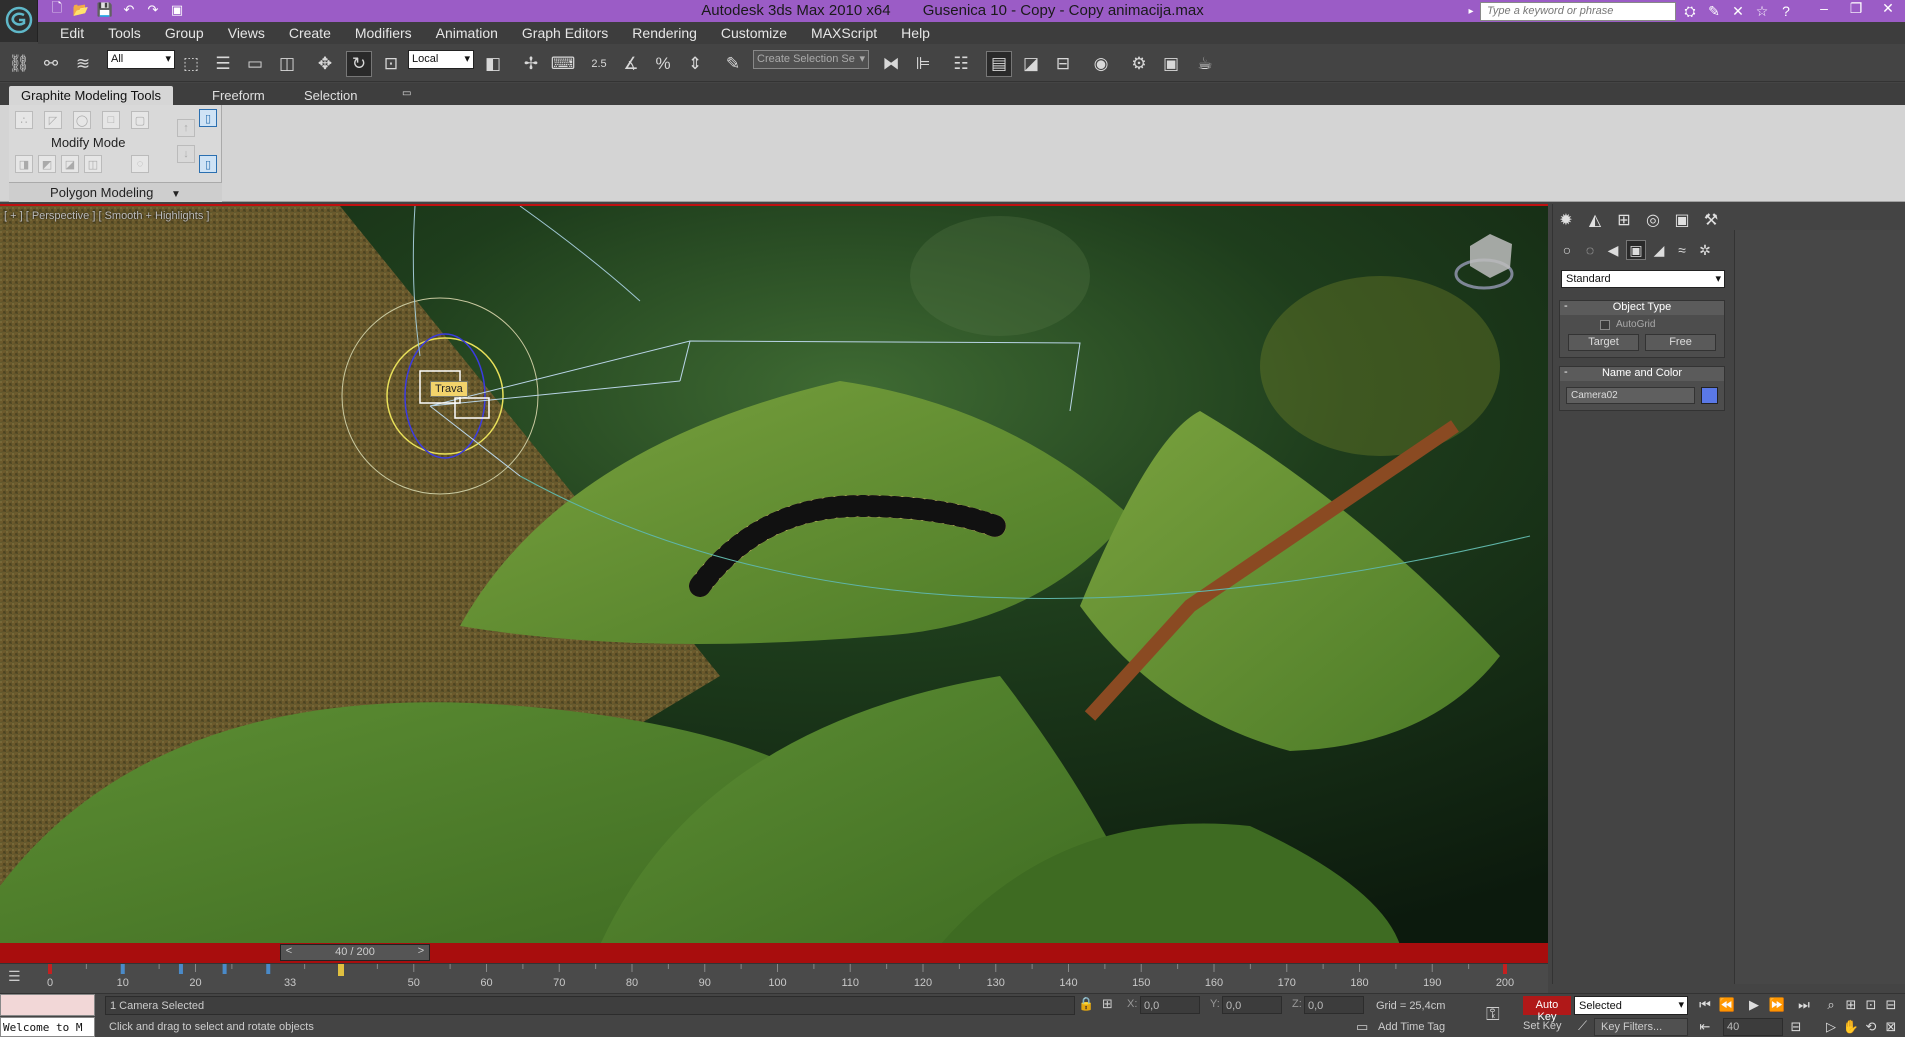 The width and height of the screenshot is (1905, 1037). What do you see at coordinates (754, 33) in the screenshot?
I see `menu-customize: Customize` at bounding box center [754, 33].